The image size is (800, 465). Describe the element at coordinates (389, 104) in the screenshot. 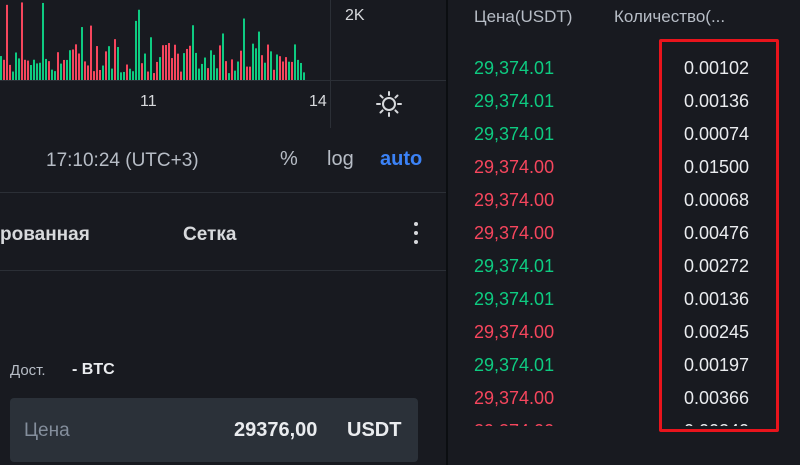

I see `gear-icon` at that location.